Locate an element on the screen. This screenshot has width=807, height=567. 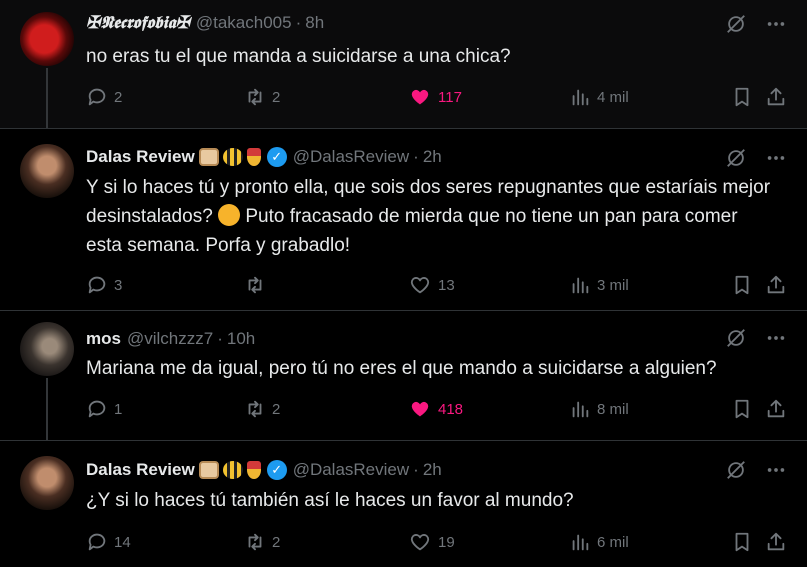
like-count: 418 is located at coordinates (451, 409).